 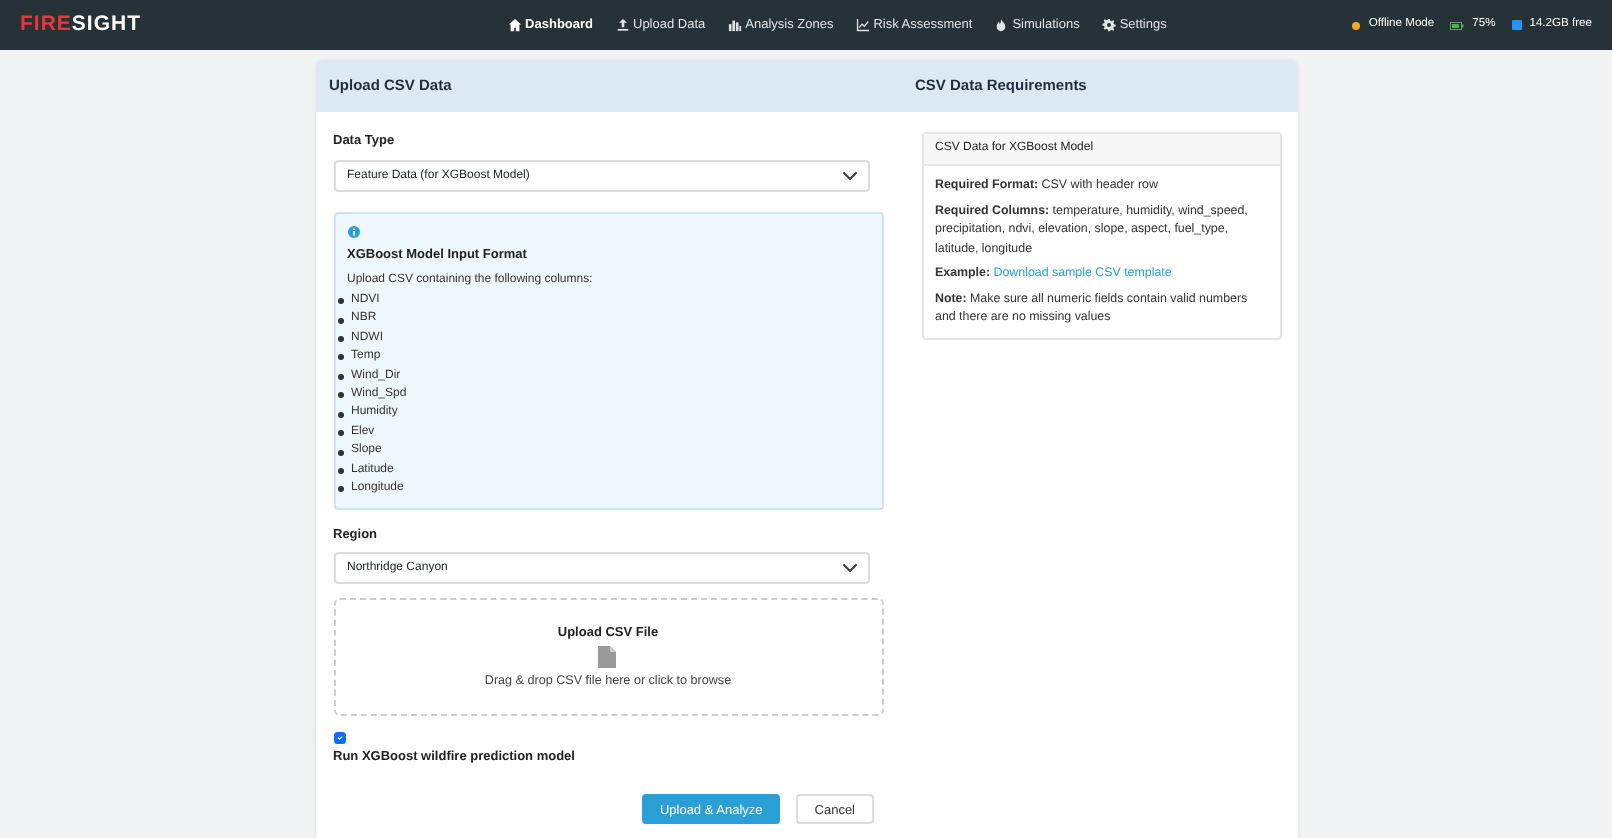 What do you see at coordinates (1108, 25) in the screenshot?
I see `gear-icon` at bounding box center [1108, 25].